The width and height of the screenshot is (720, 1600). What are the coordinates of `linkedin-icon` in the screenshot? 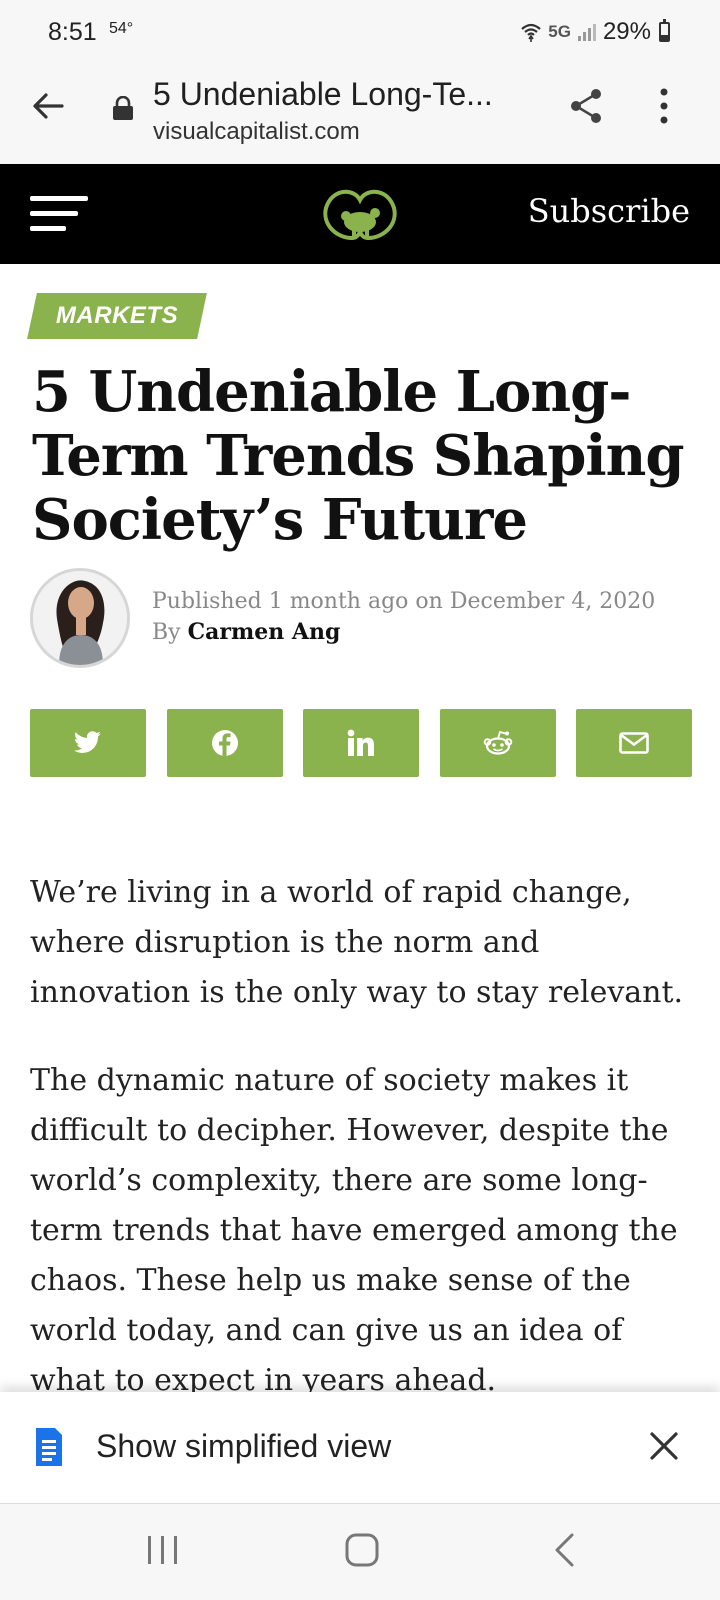 It's located at (360, 742).